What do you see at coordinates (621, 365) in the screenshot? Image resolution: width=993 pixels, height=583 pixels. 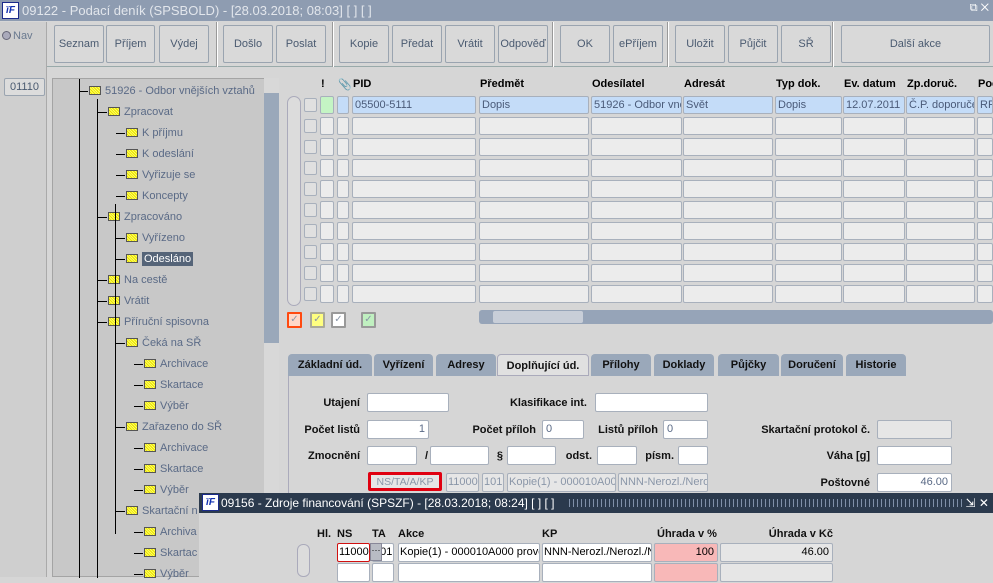 I see `tab-prilohy: Přílohy` at bounding box center [621, 365].